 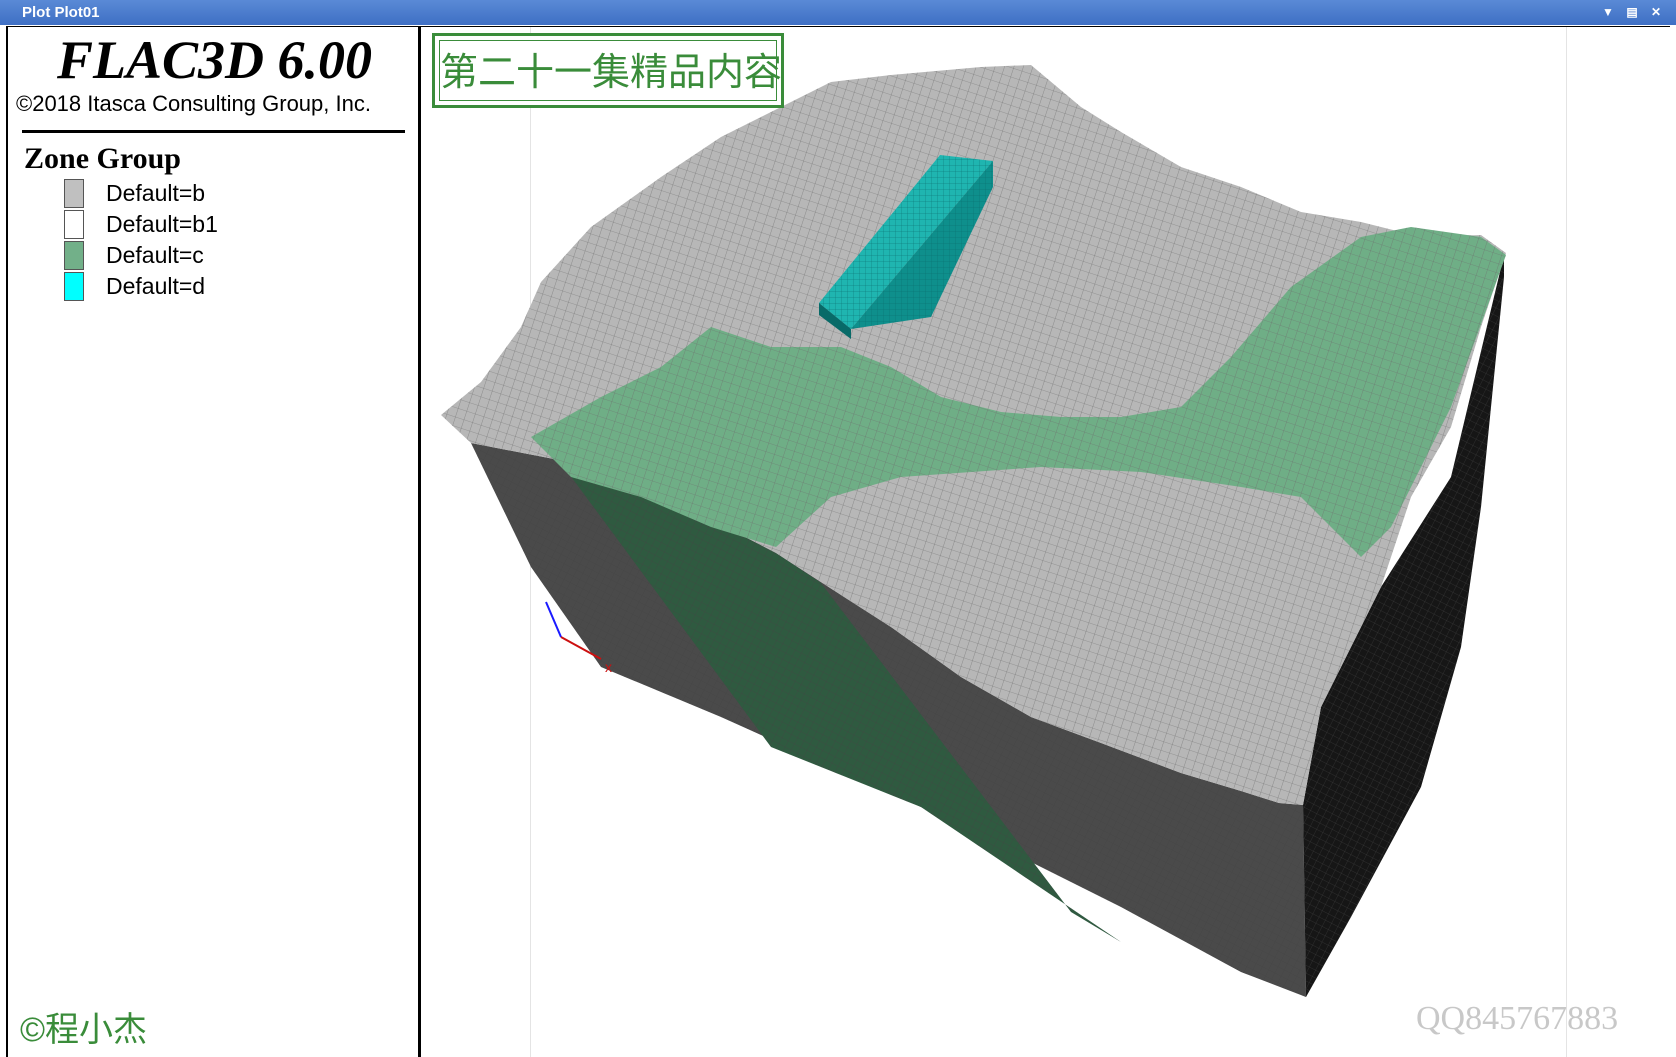 What do you see at coordinates (162, 224) in the screenshot?
I see `legend-label: Default=b1` at bounding box center [162, 224].